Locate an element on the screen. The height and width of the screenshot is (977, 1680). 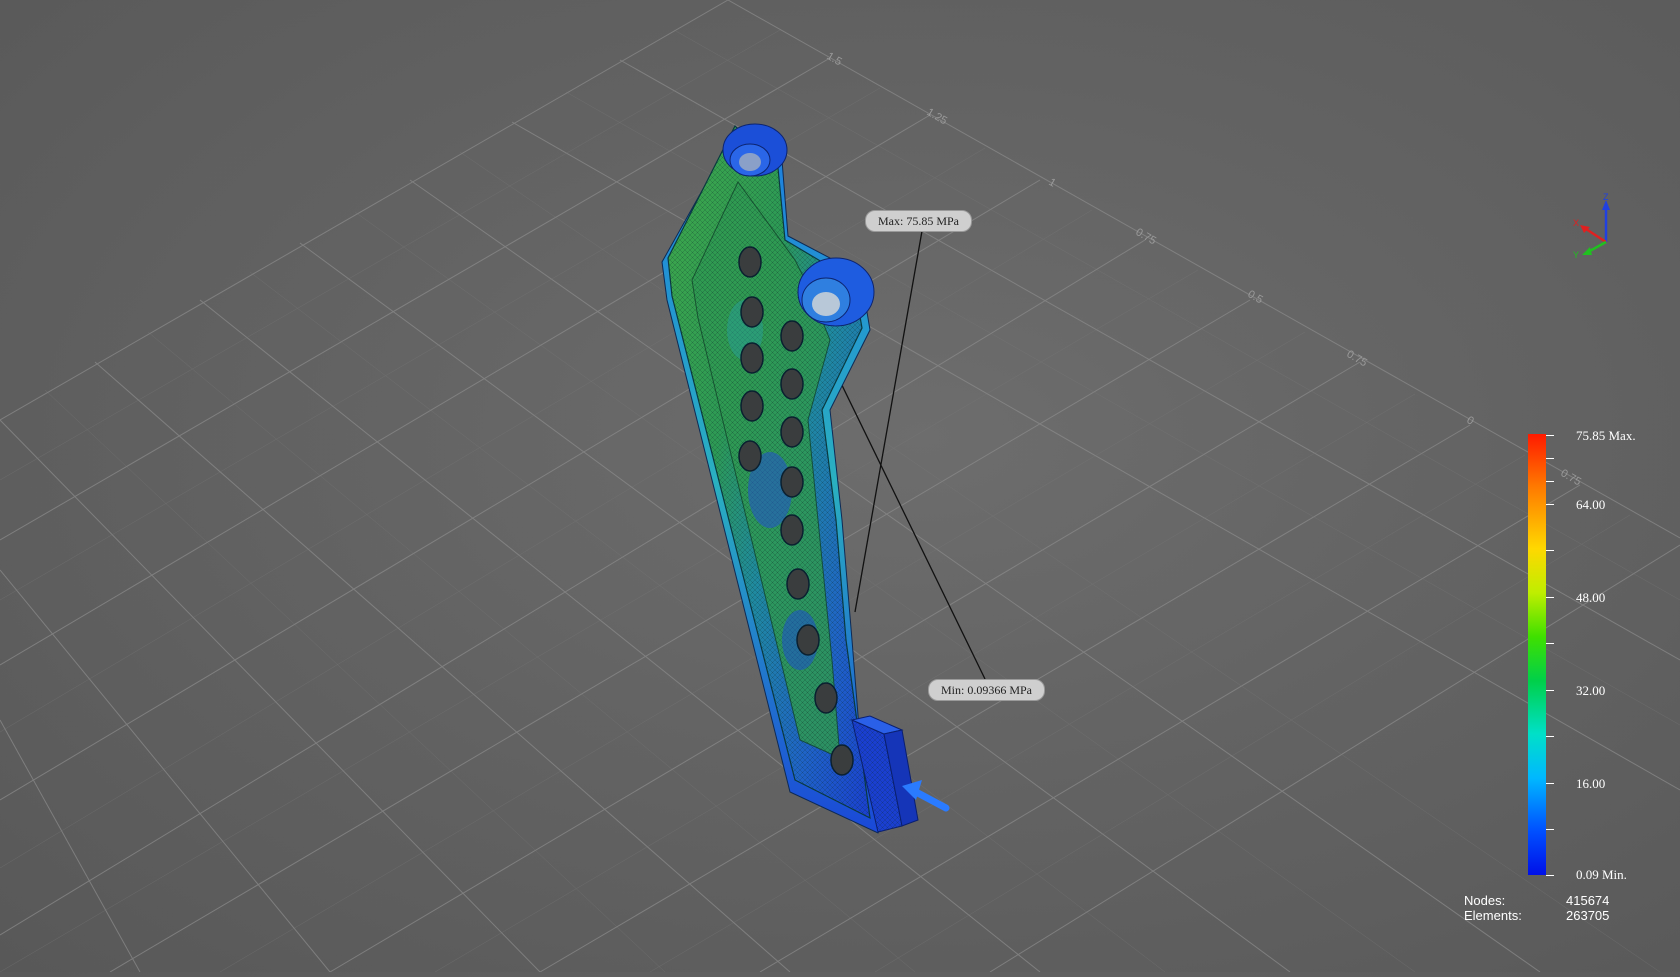
legend-min-label: 0.09 Min. is located at coordinates (1601, 874).